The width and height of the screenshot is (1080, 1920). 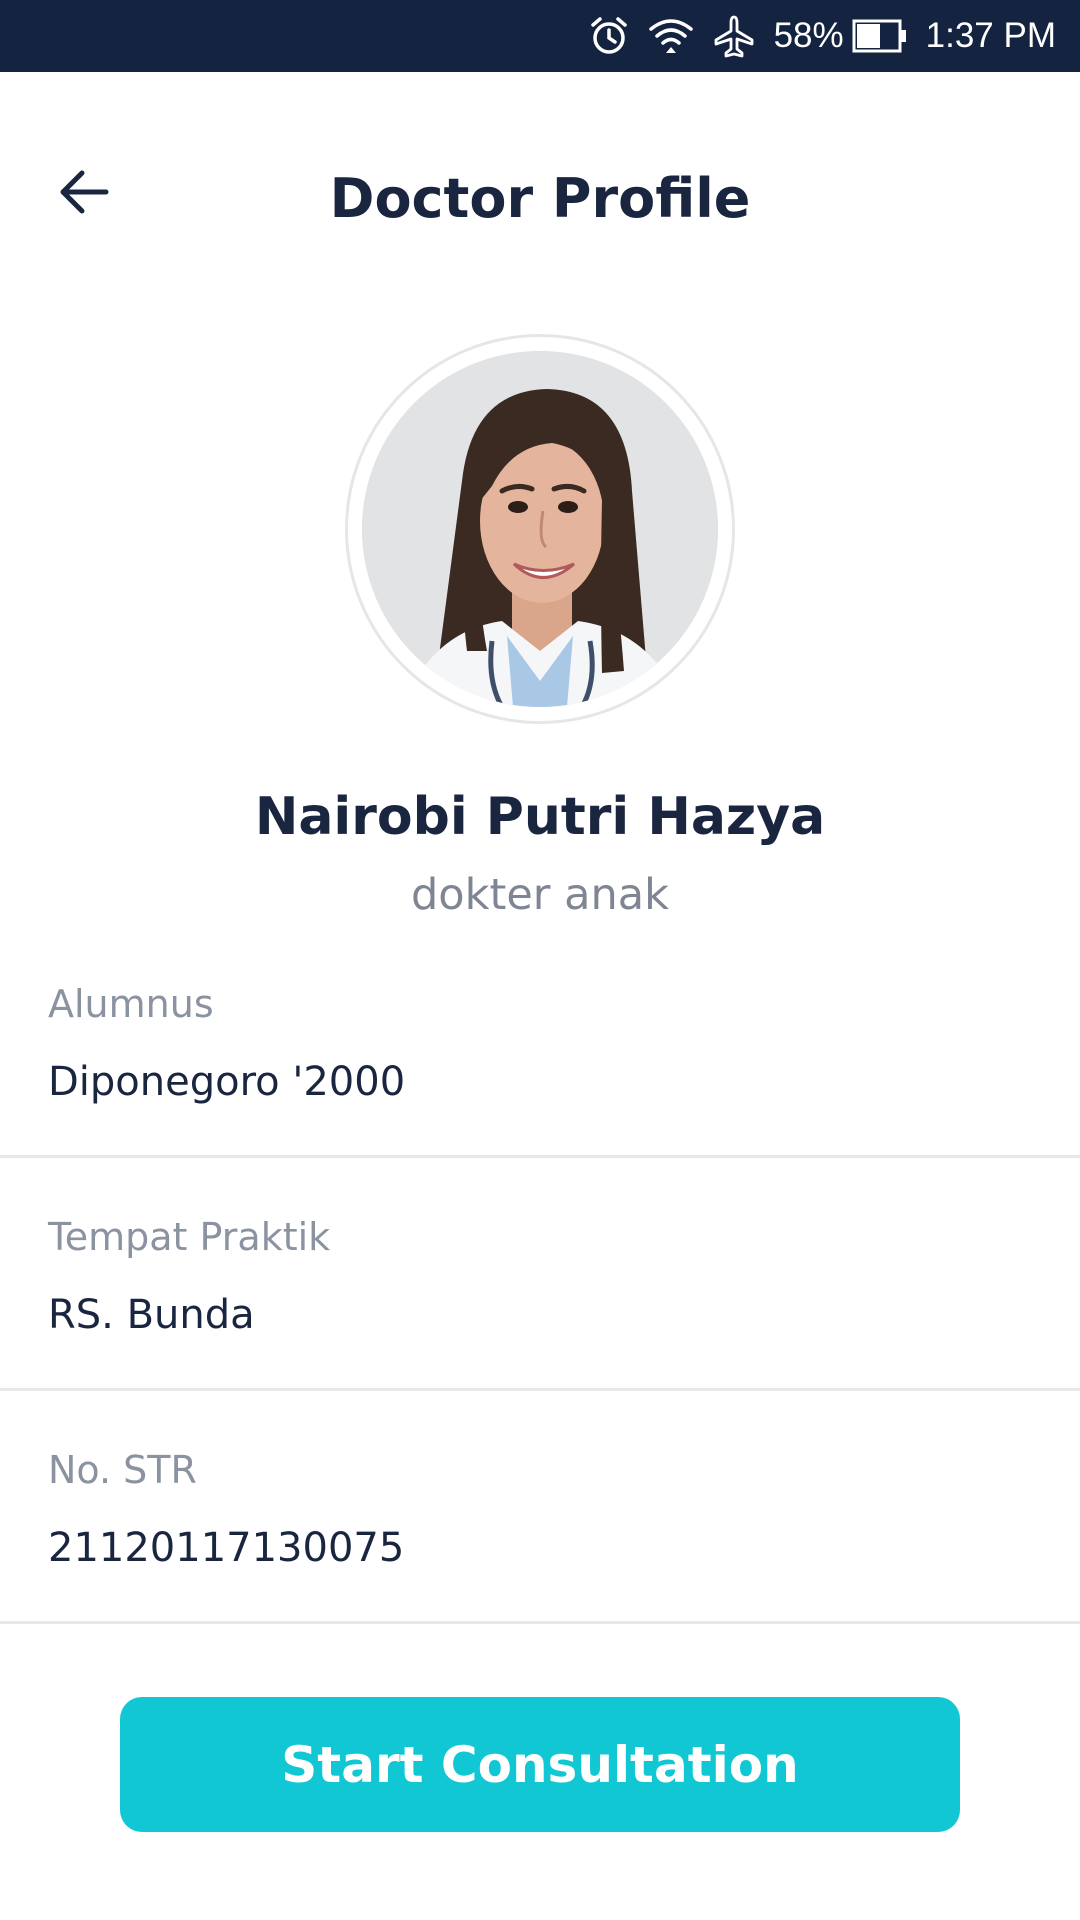 I want to click on alumnus-label: Alumnus, so click(x=131, y=1004).